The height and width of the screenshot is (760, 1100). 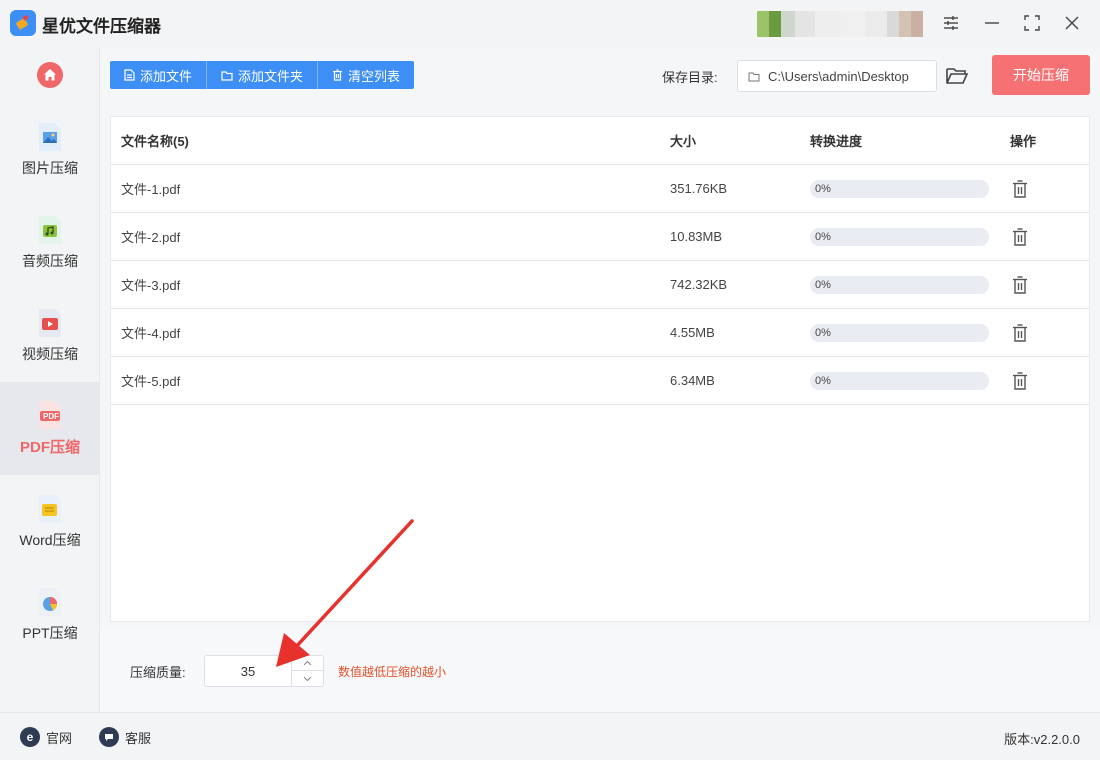 What do you see at coordinates (50, 602) in the screenshot?
I see `ppt-file-icon` at bounding box center [50, 602].